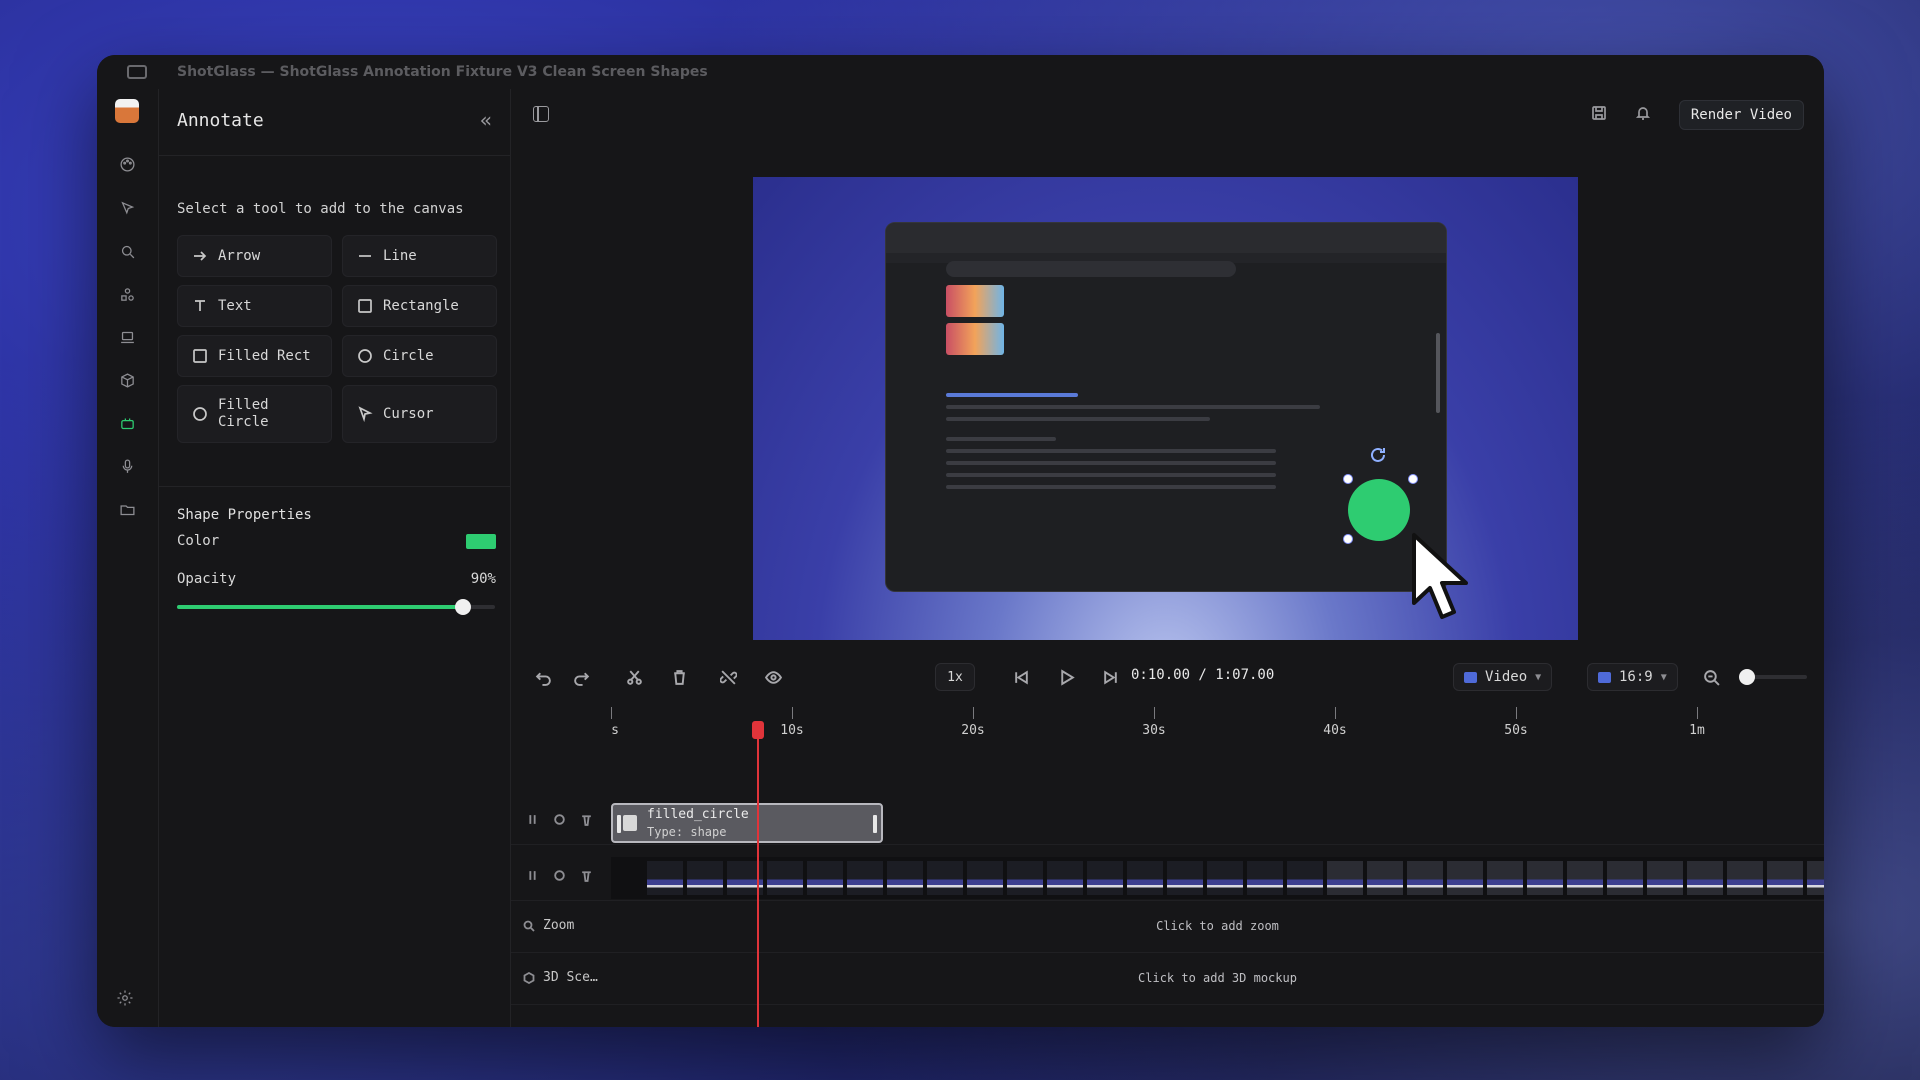  I want to click on eye-icon, so click(773, 677).